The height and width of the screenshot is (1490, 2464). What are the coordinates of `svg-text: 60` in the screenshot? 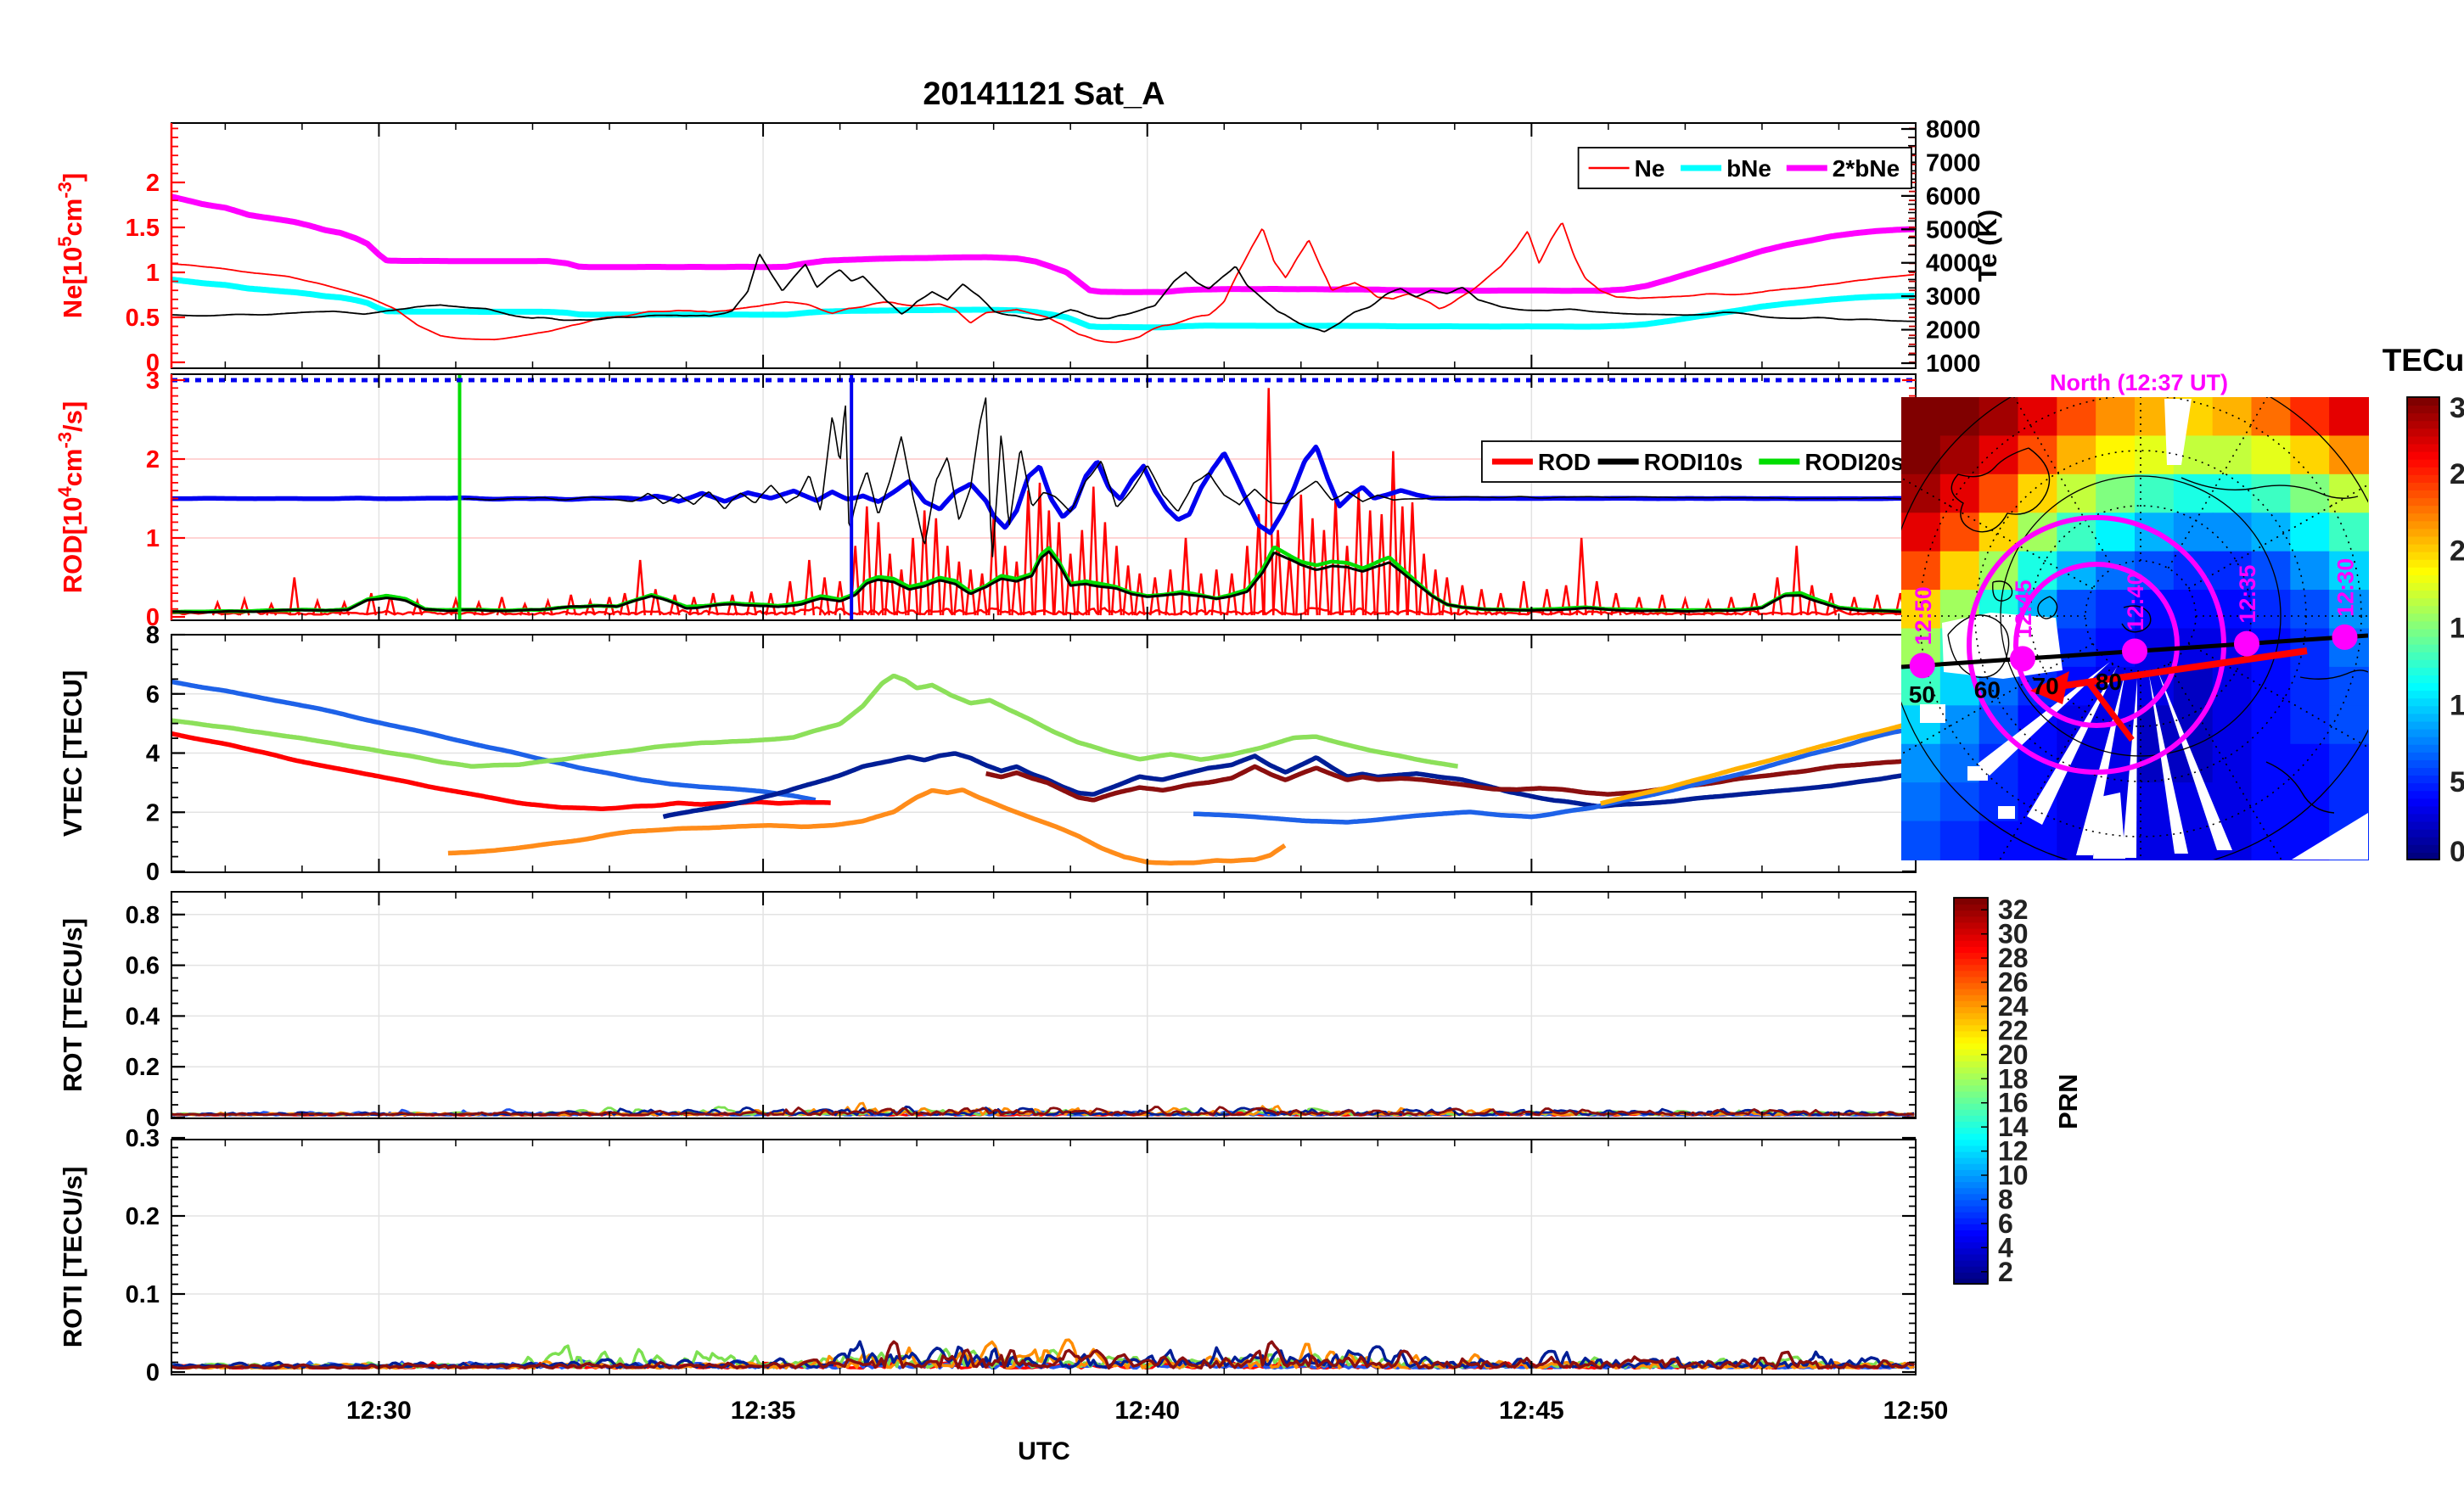 It's located at (1988, 690).